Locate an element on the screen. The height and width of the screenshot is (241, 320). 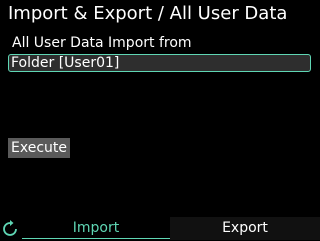
tab-export: Export is located at coordinates (245, 228).